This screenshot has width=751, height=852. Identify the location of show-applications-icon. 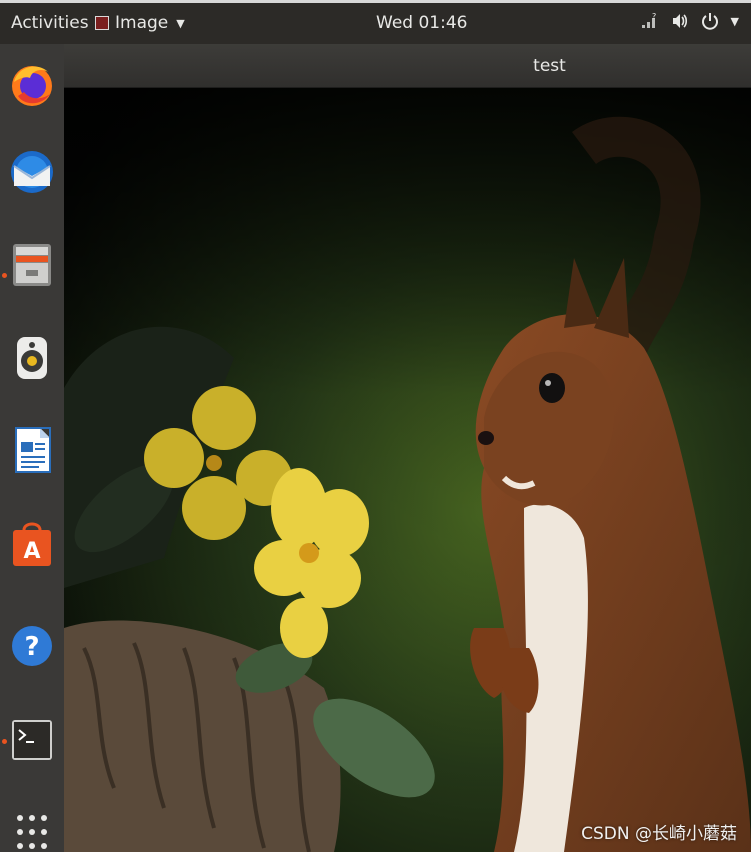
(32, 832).